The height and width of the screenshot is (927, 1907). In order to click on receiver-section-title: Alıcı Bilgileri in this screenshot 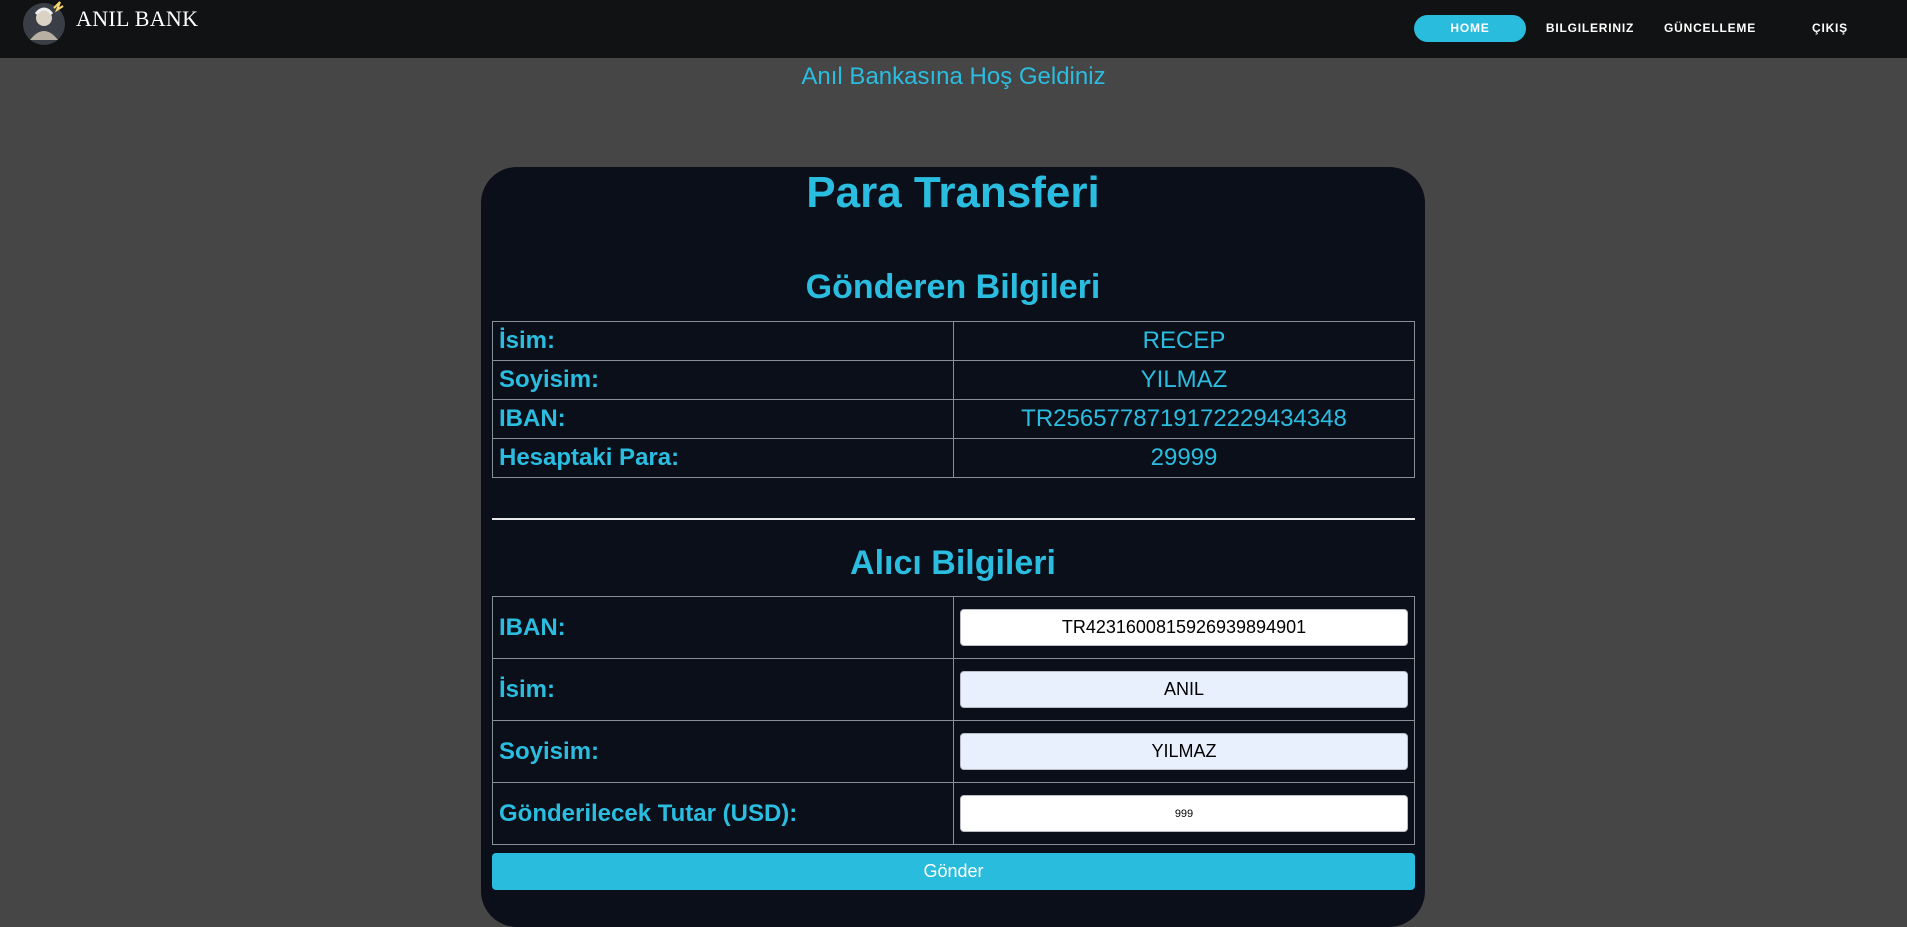, I will do `click(953, 563)`.